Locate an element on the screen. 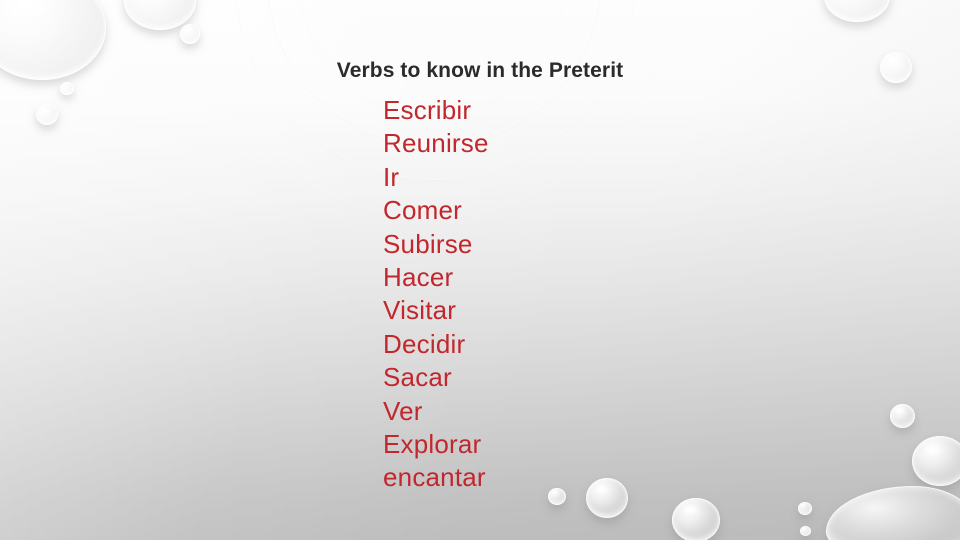  page-title: Verbs to know in the Preterit is located at coordinates (480, 71).